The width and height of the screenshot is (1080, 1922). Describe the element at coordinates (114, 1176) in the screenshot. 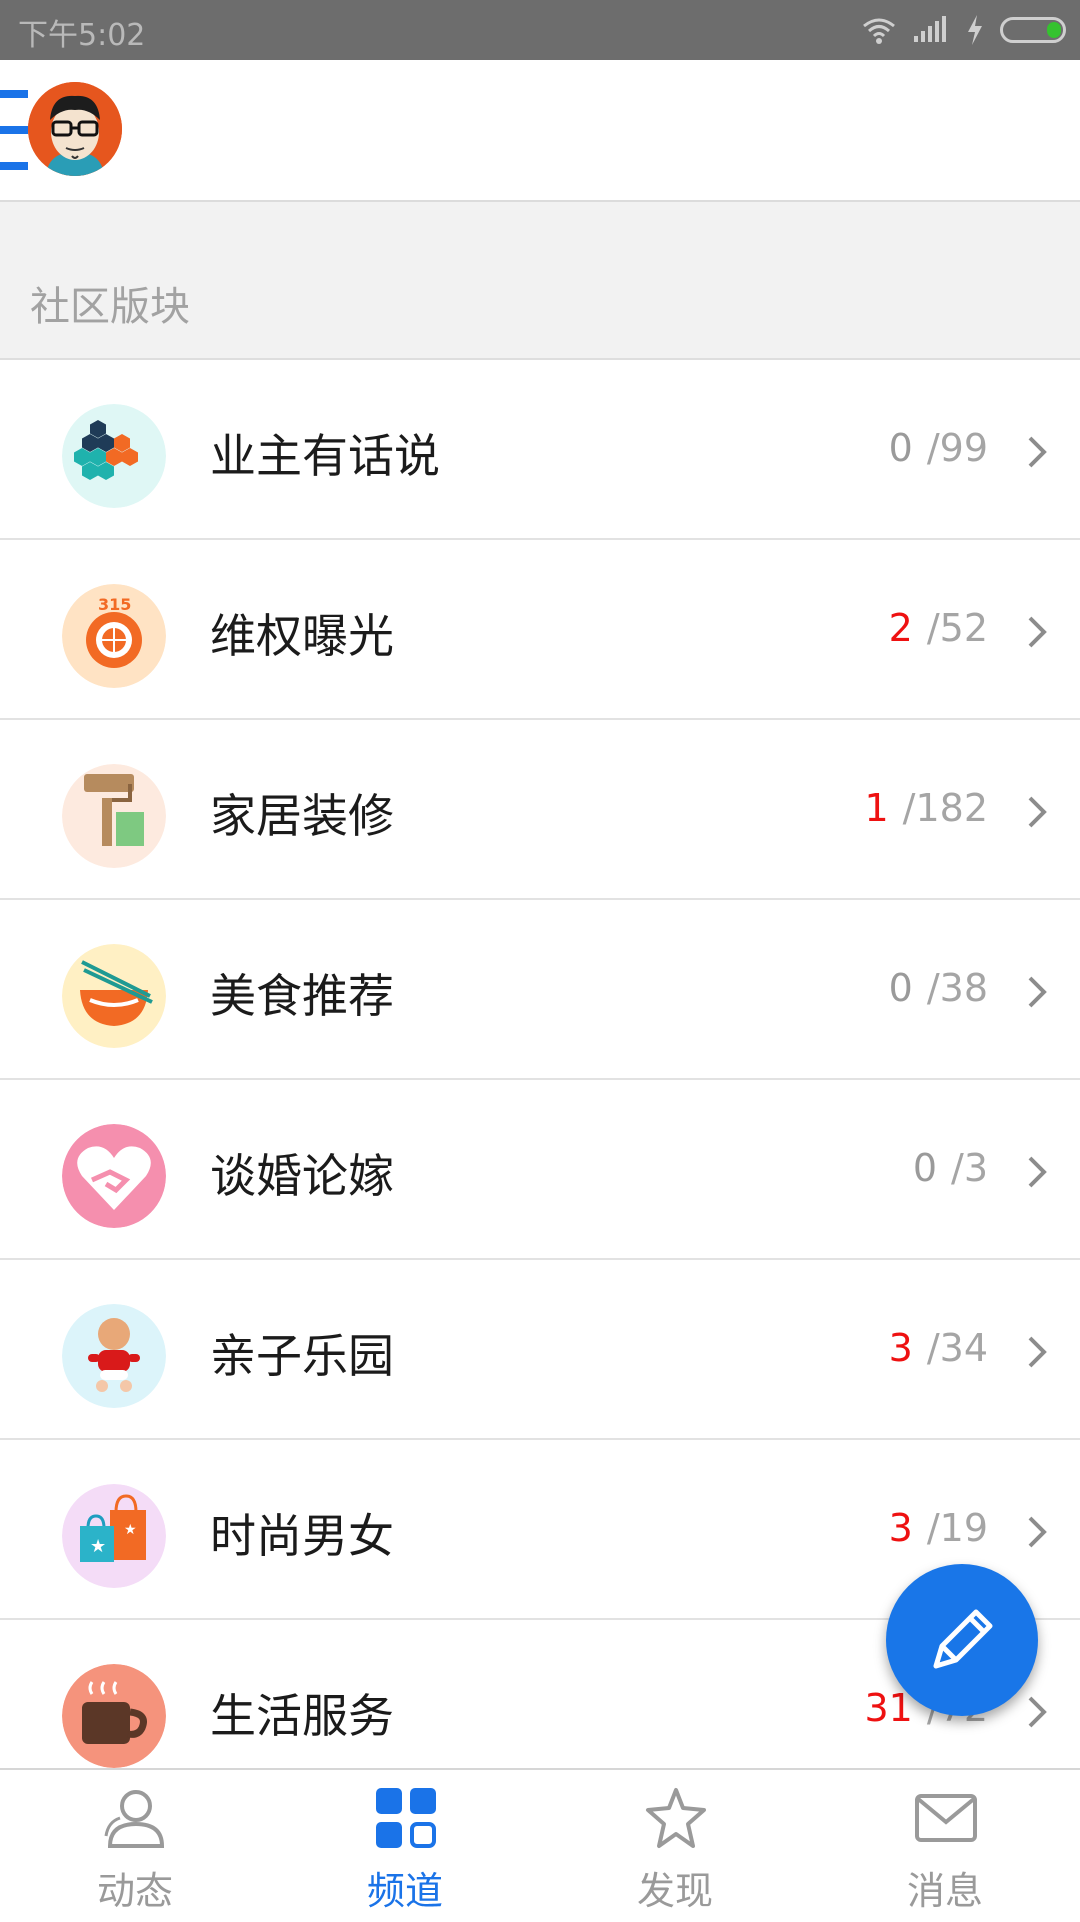

I see `heart-handshake-icon` at that location.